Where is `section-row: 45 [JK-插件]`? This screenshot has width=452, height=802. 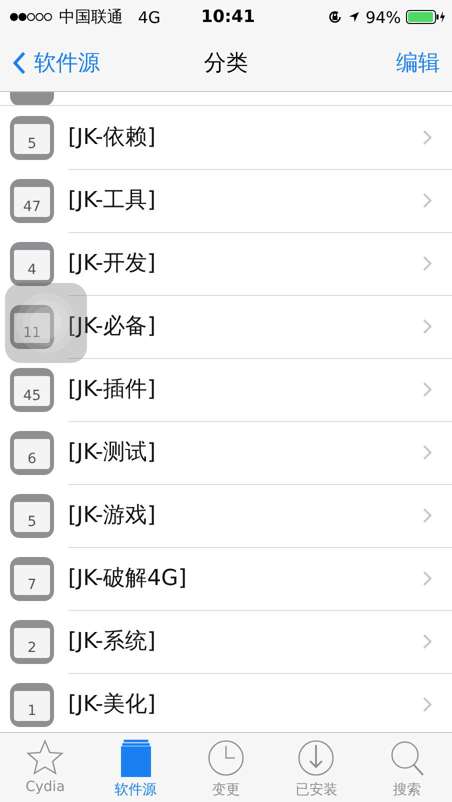
section-row: 45 [JK-插件] is located at coordinates (226, 389).